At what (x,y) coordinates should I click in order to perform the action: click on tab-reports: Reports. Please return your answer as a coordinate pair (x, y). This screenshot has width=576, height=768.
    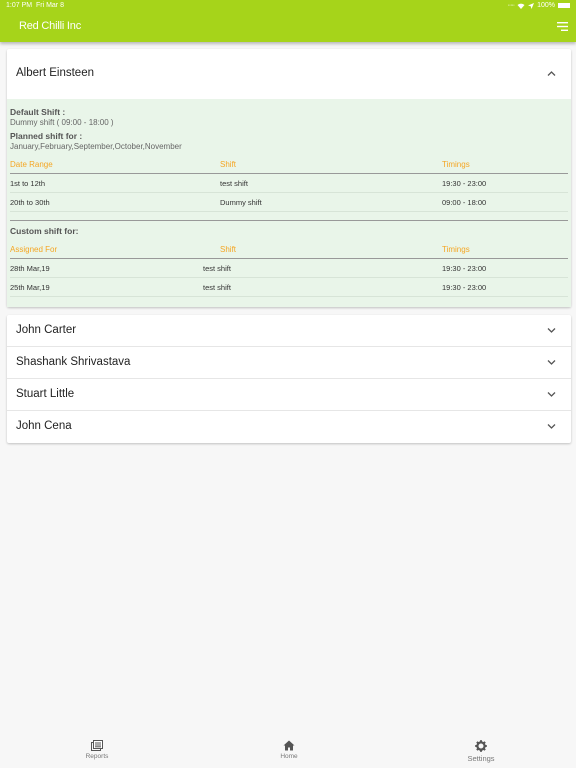
    Looking at the image, I should click on (97, 750).